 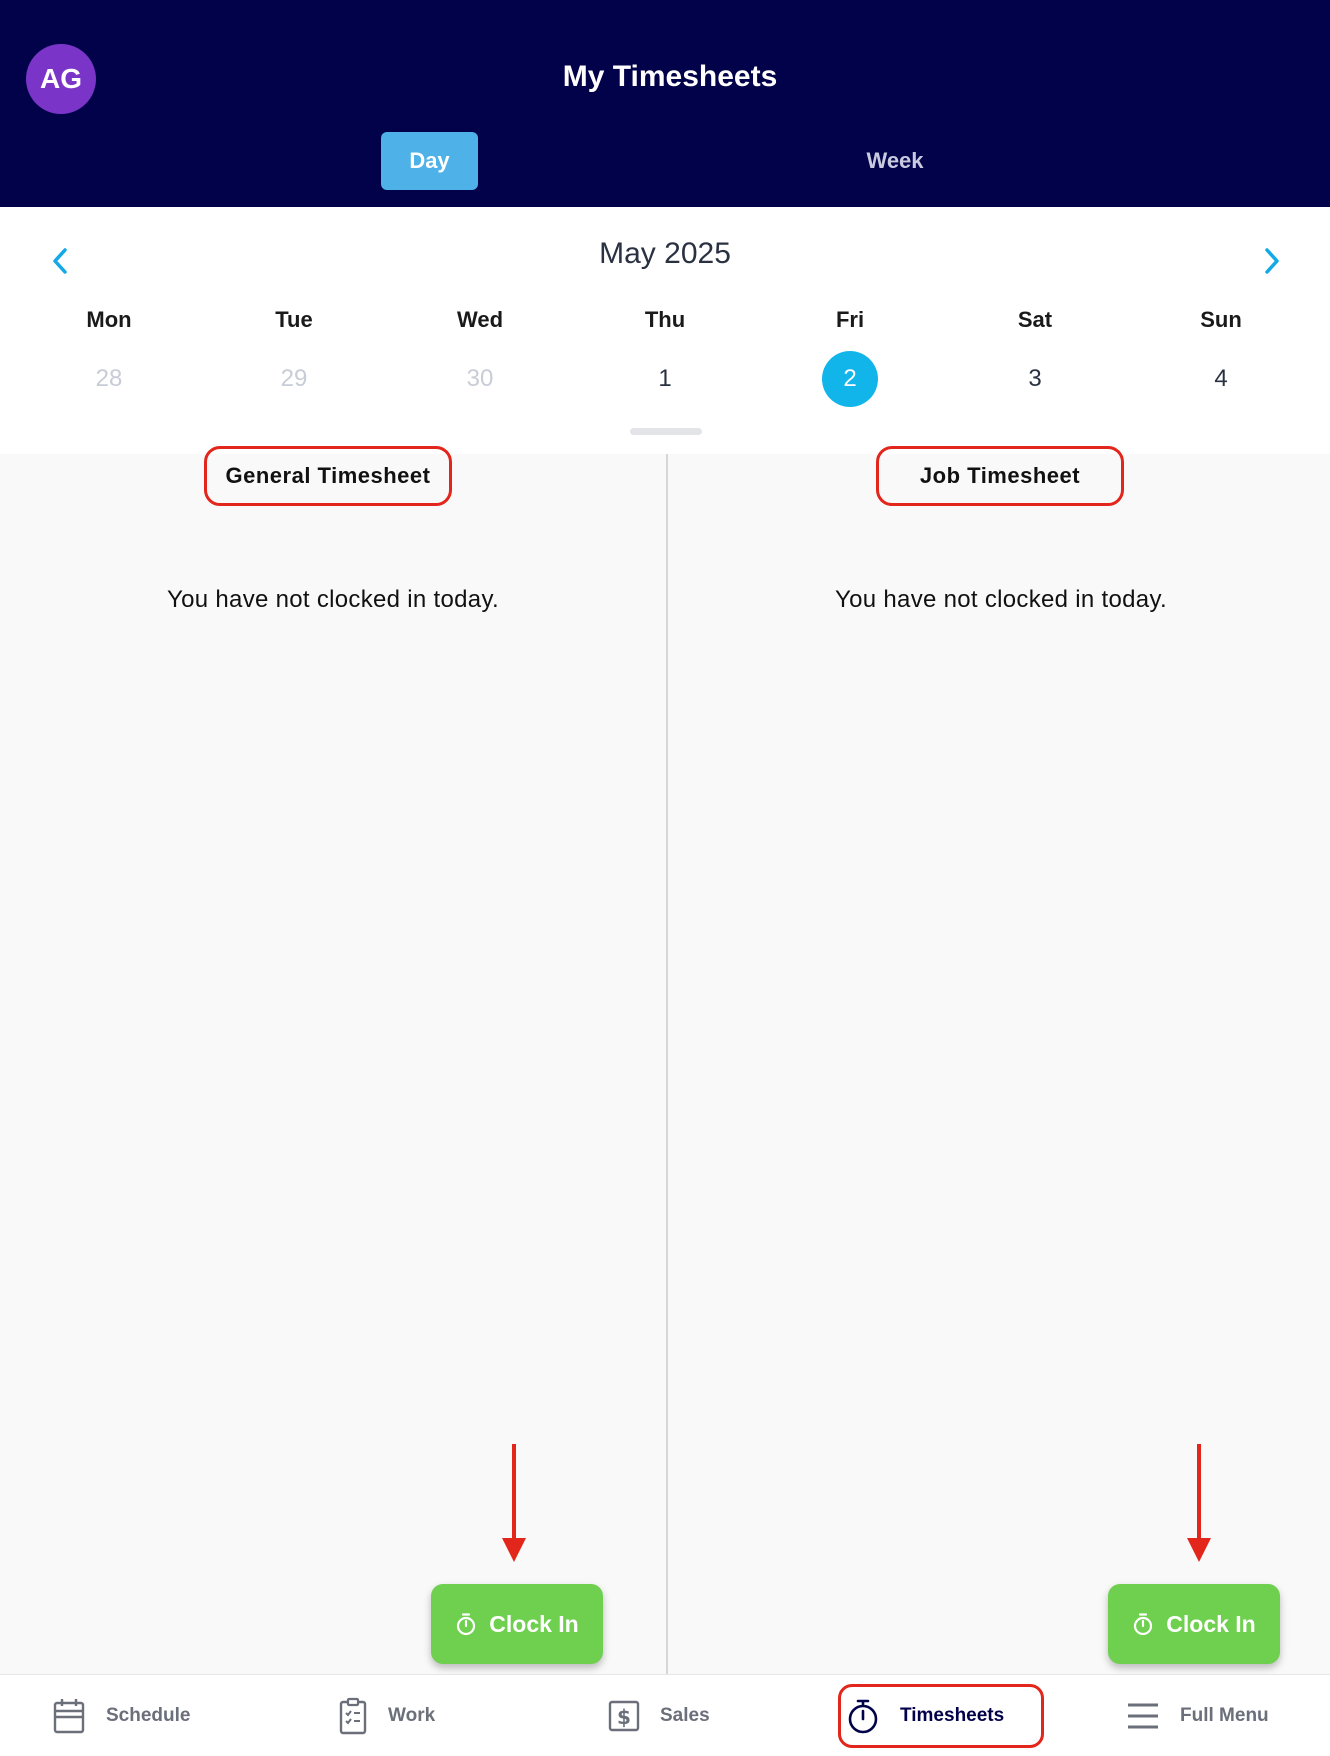 What do you see at coordinates (480, 379) in the screenshot?
I see `day-number: 30` at bounding box center [480, 379].